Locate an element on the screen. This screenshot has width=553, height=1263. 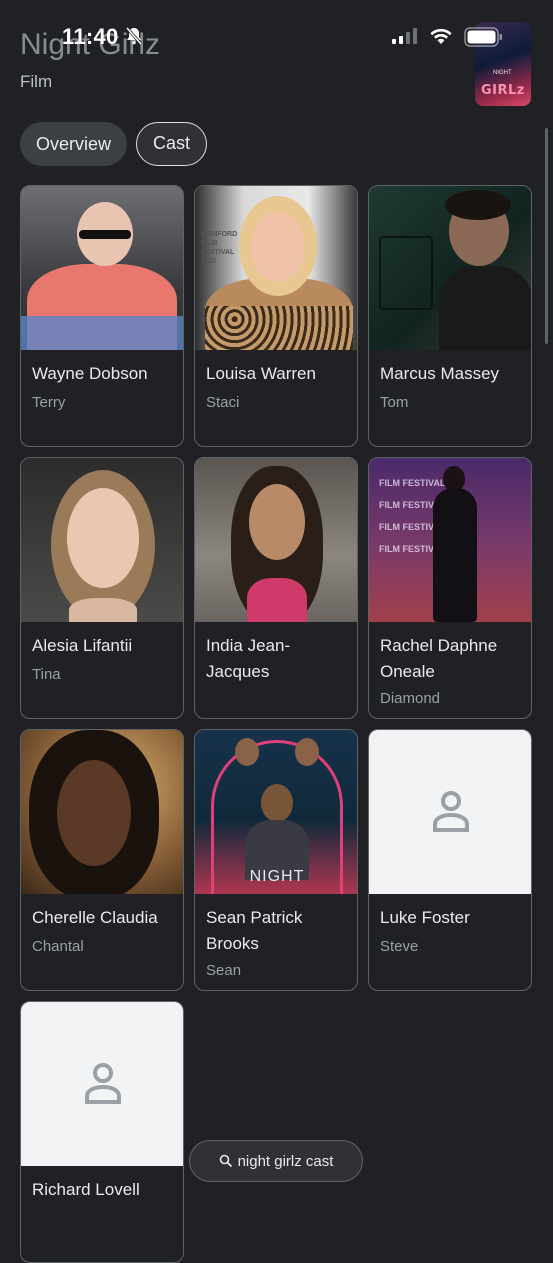
cast-name: Richard Lovell is located at coordinates (86, 1189).